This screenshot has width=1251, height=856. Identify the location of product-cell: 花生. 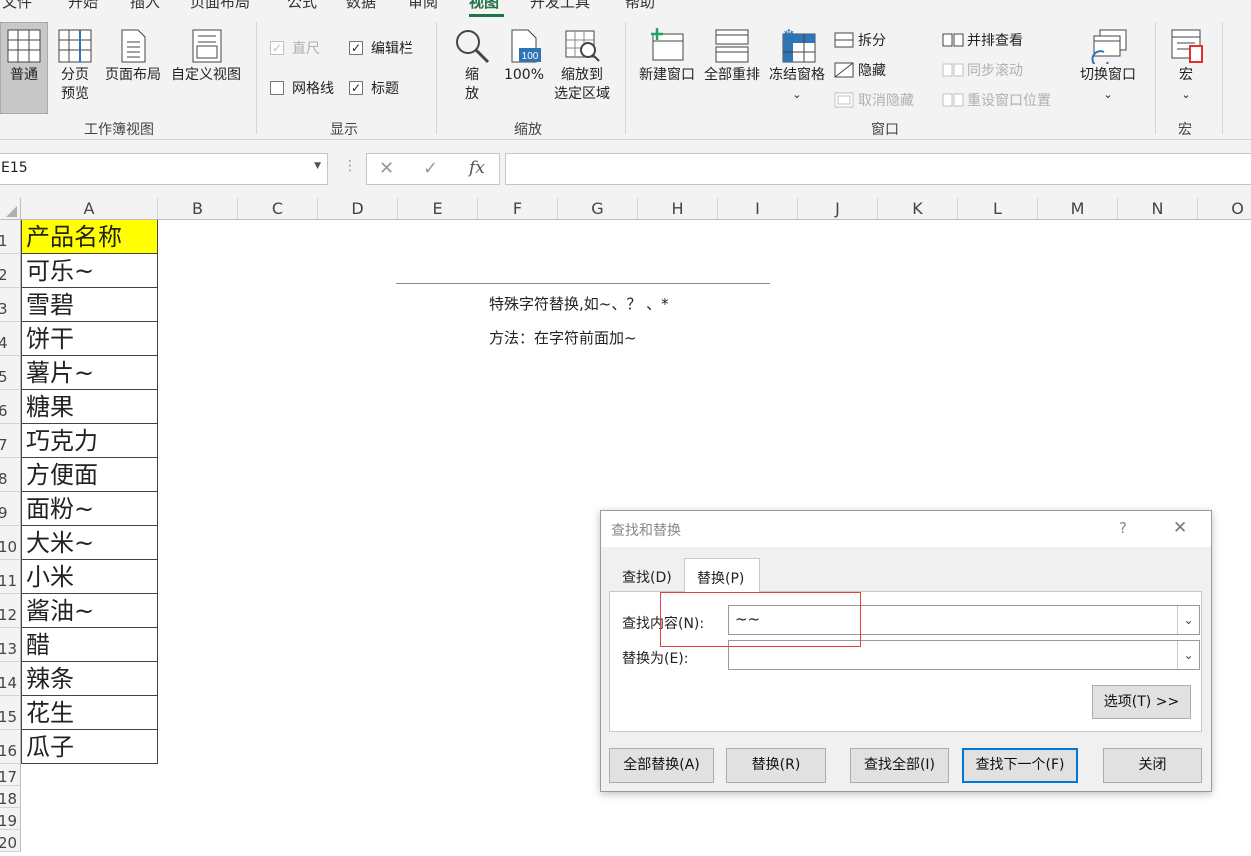
(89, 713).